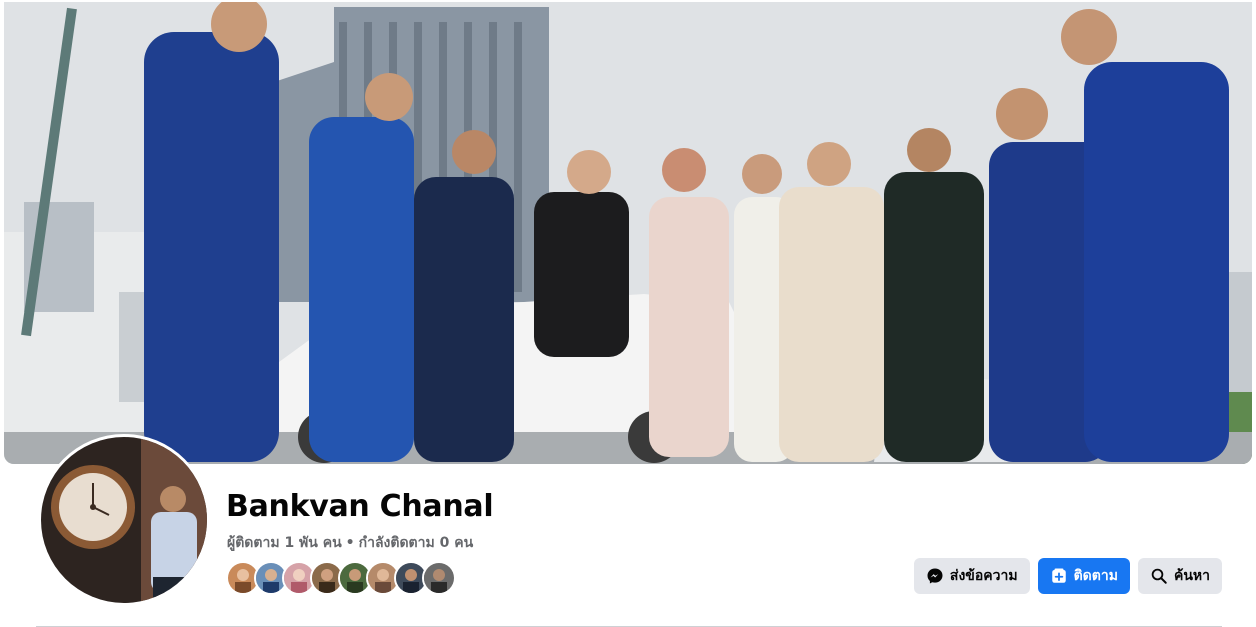 The height and width of the screenshot is (627, 1256). What do you see at coordinates (124, 520) in the screenshot?
I see `profile-picture` at bounding box center [124, 520].